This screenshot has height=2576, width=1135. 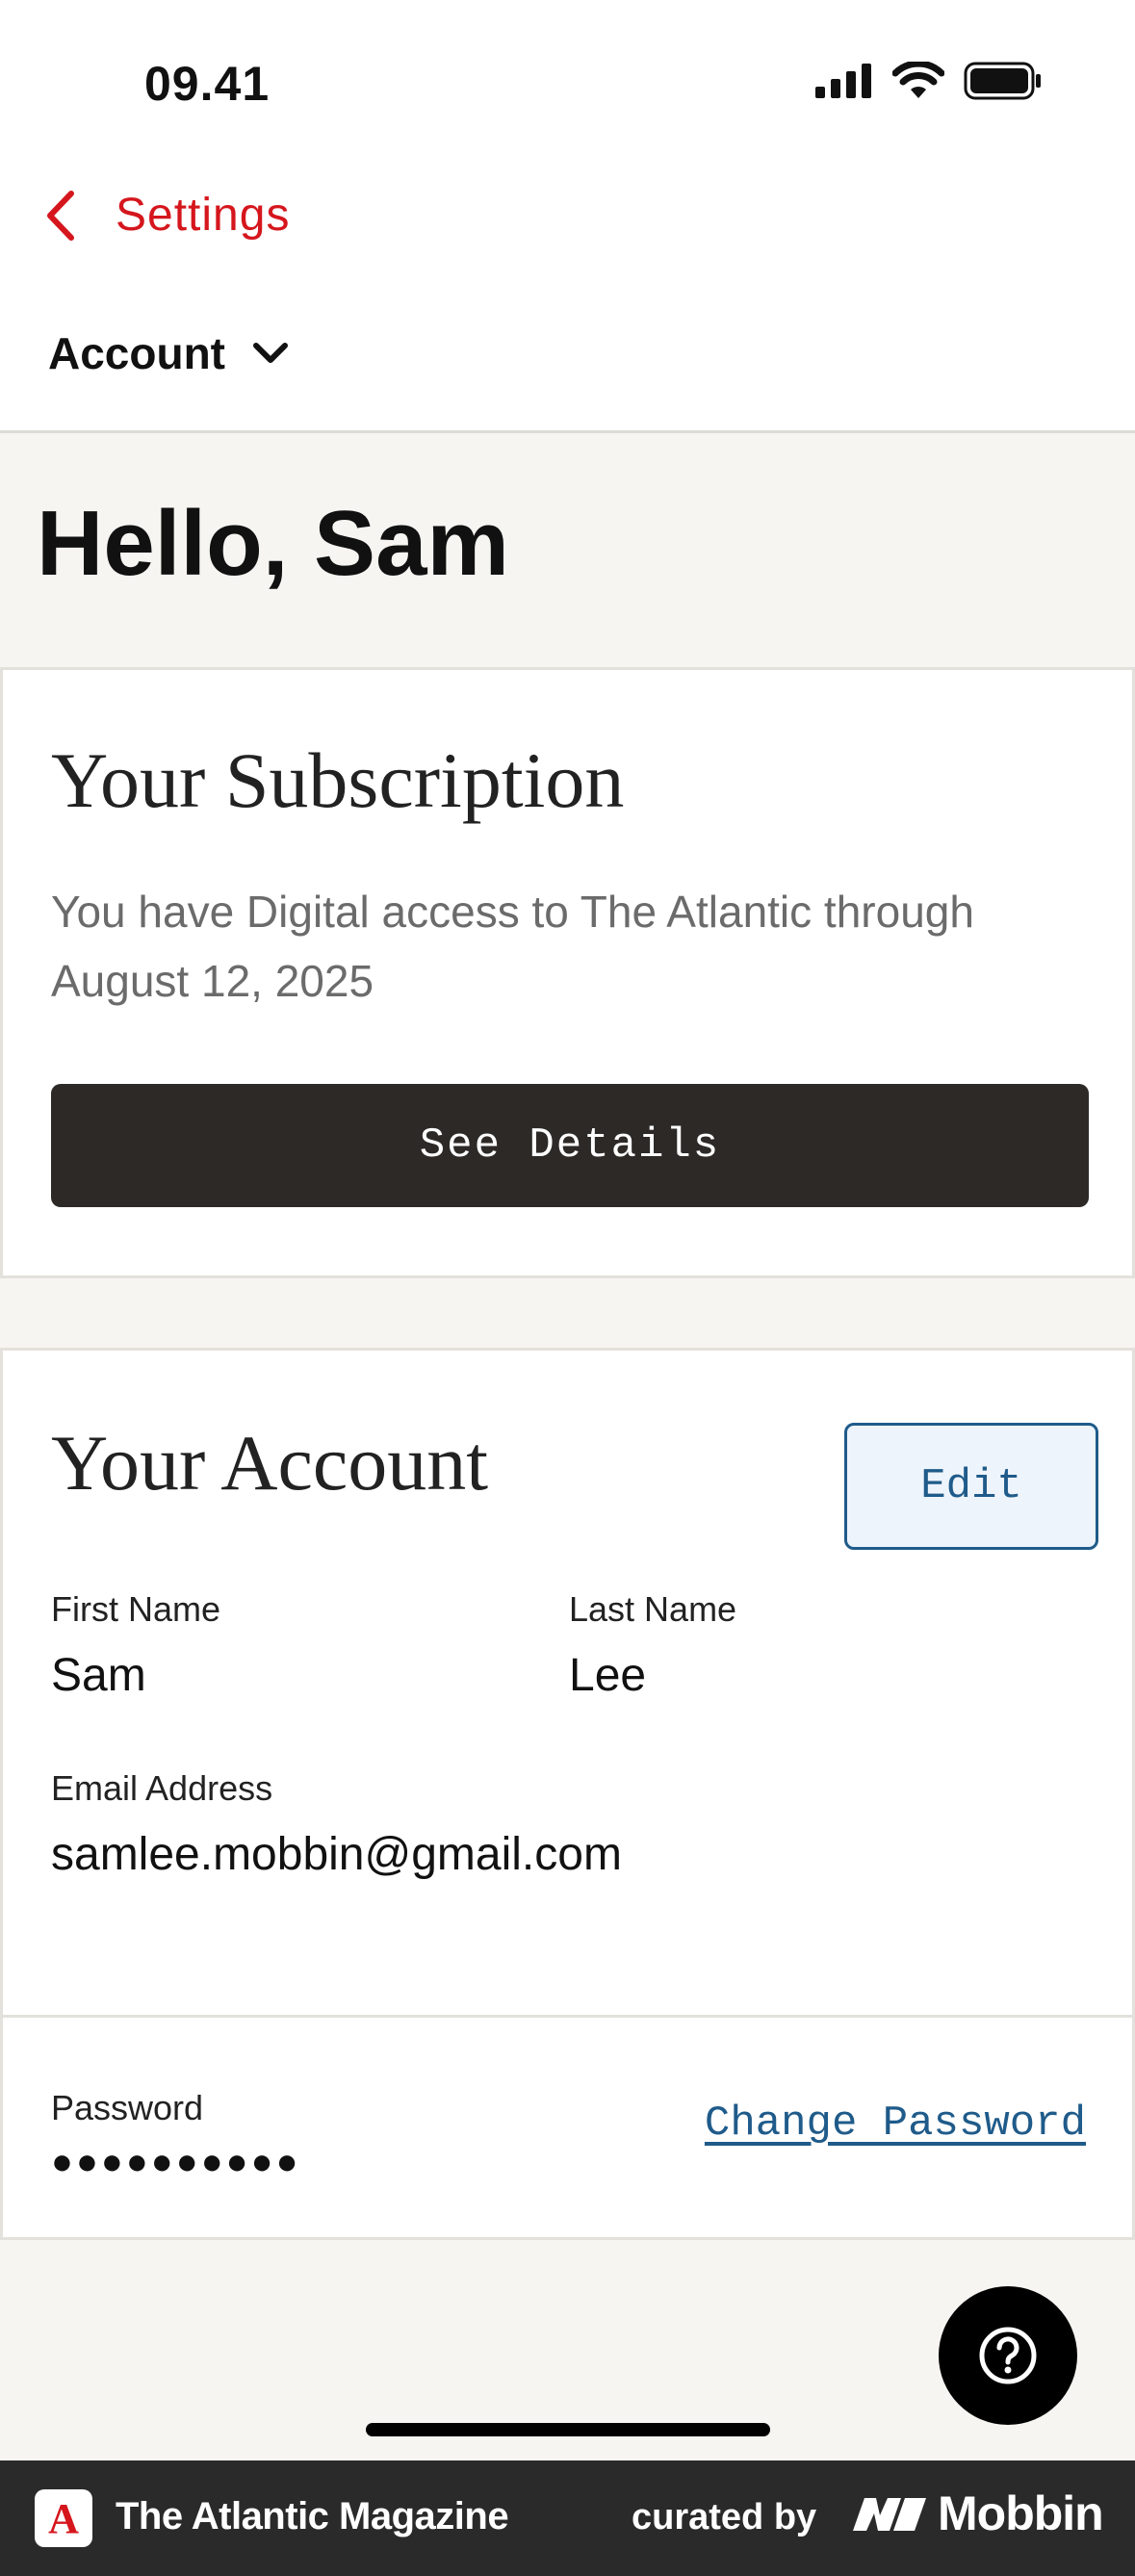 I want to click on mobbin-logo-icon, so click(x=889, y=2514).